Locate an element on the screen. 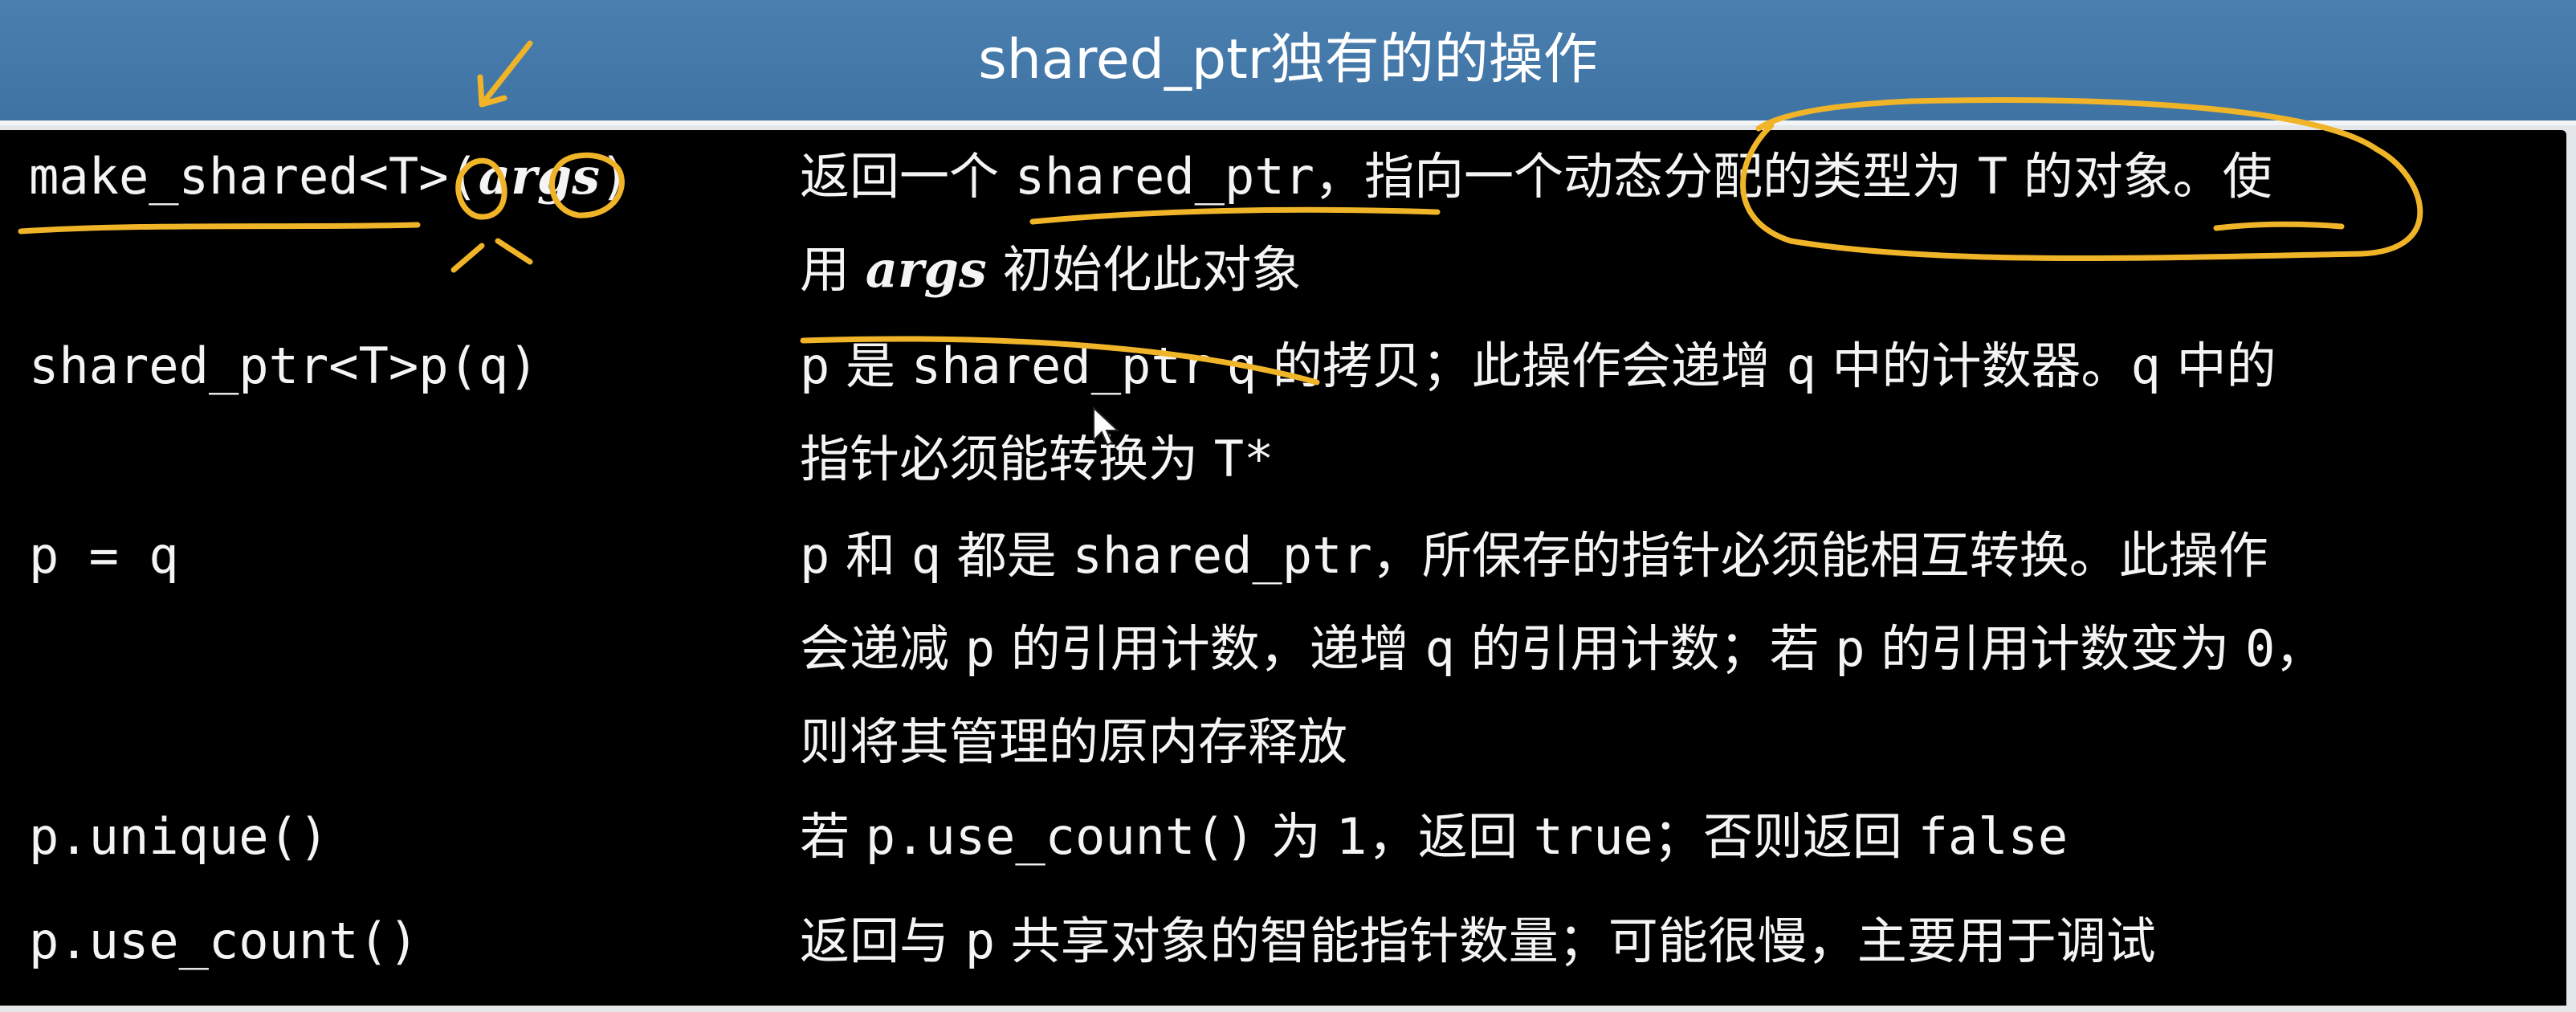 The image size is (2576, 1012). description-line: 则将其管理的原内存释放 is located at coordinates (1671, 742).